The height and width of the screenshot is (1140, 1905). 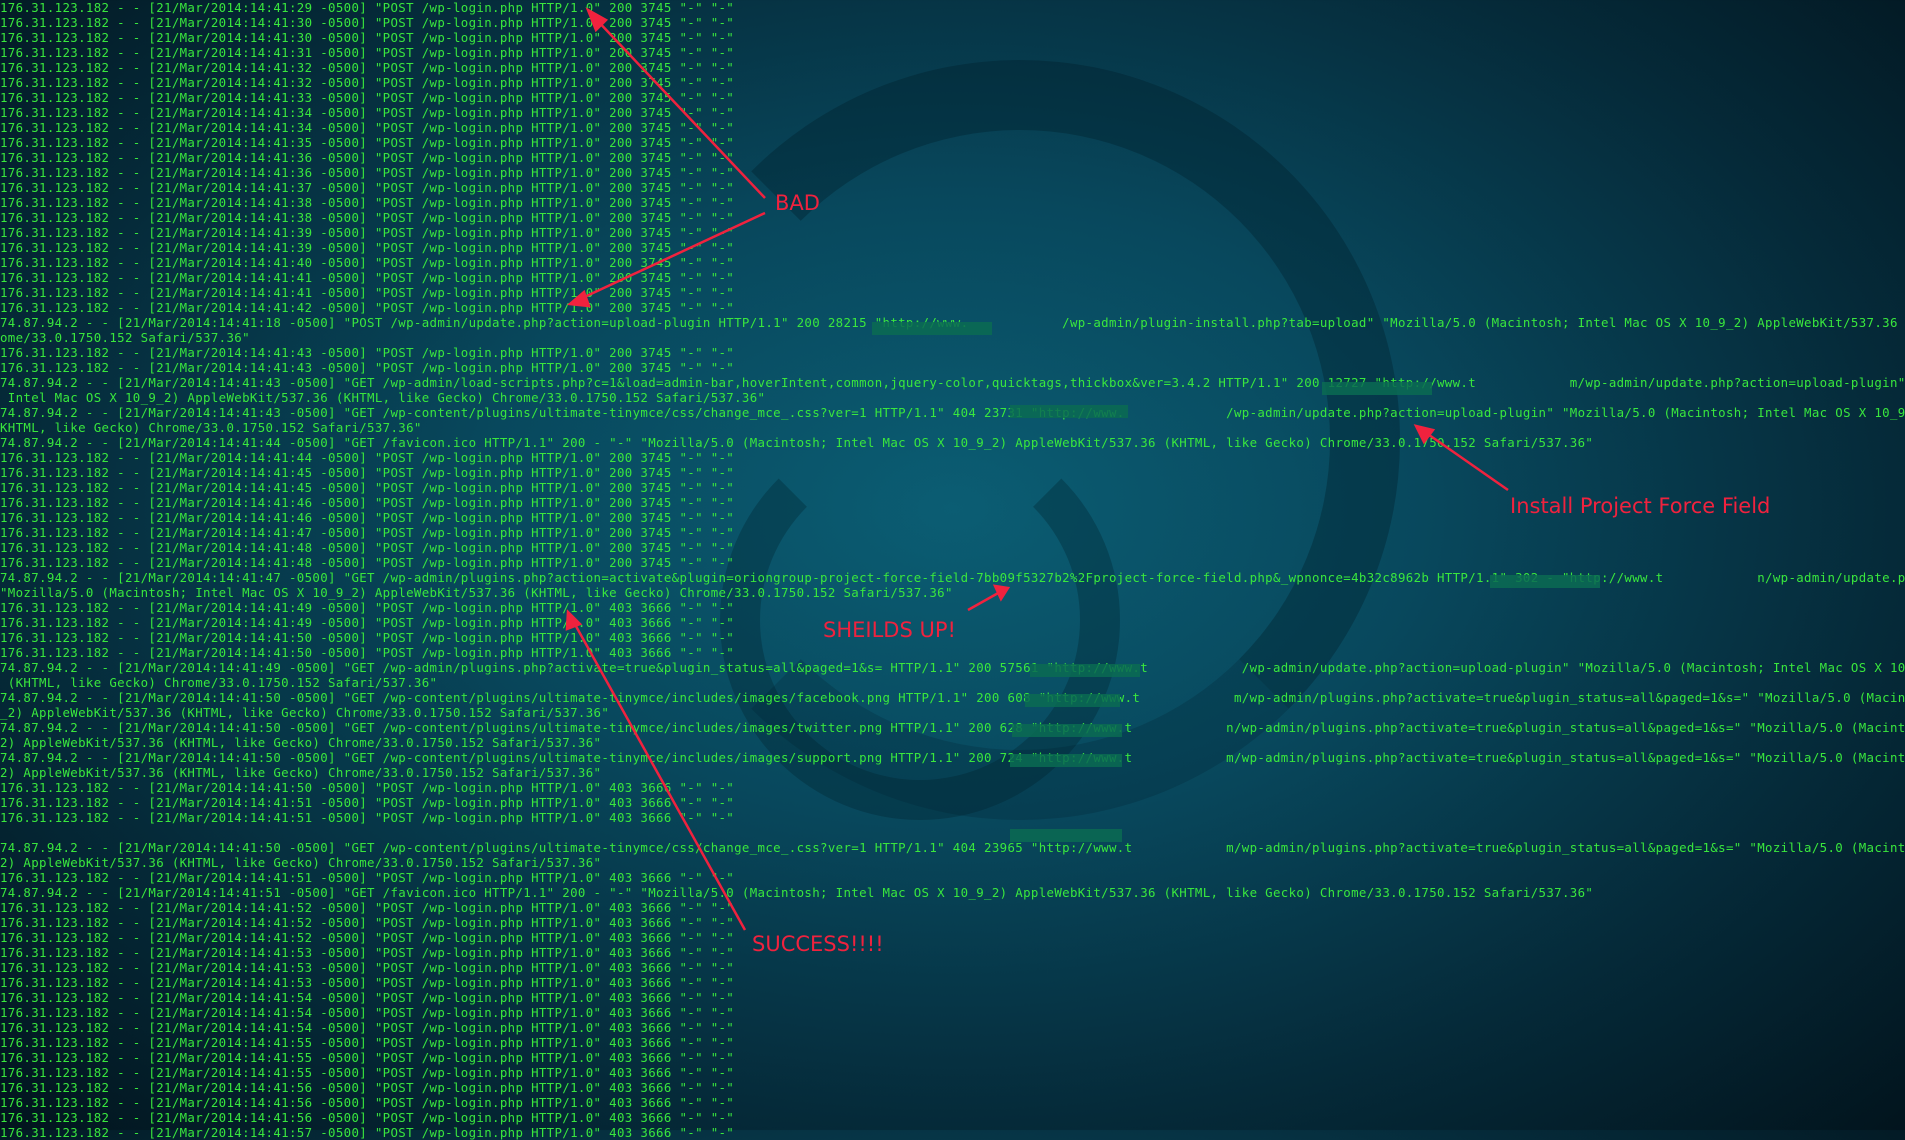 What do you see at coordinates (1640, 506) in the screenshot?
I see `annotation-install-project-force-field: Install Project Force Field` at bounding box center [1640, 506].